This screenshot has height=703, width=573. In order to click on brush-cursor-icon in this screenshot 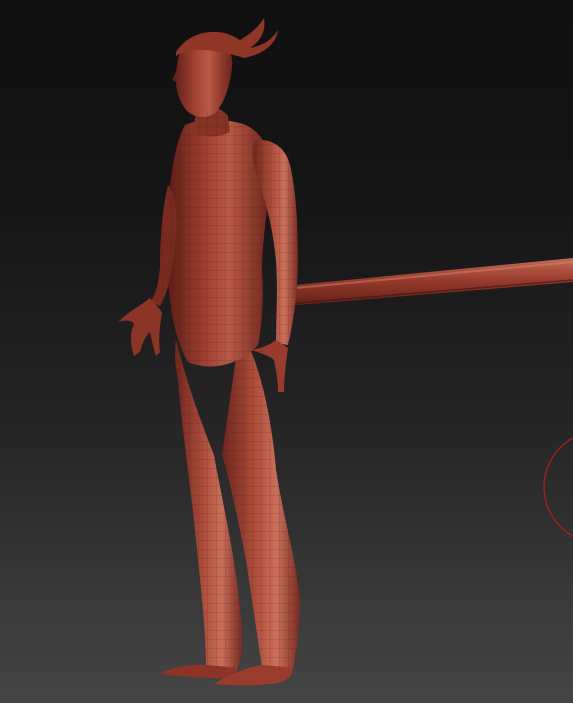, I will do `click(558, 487)`.